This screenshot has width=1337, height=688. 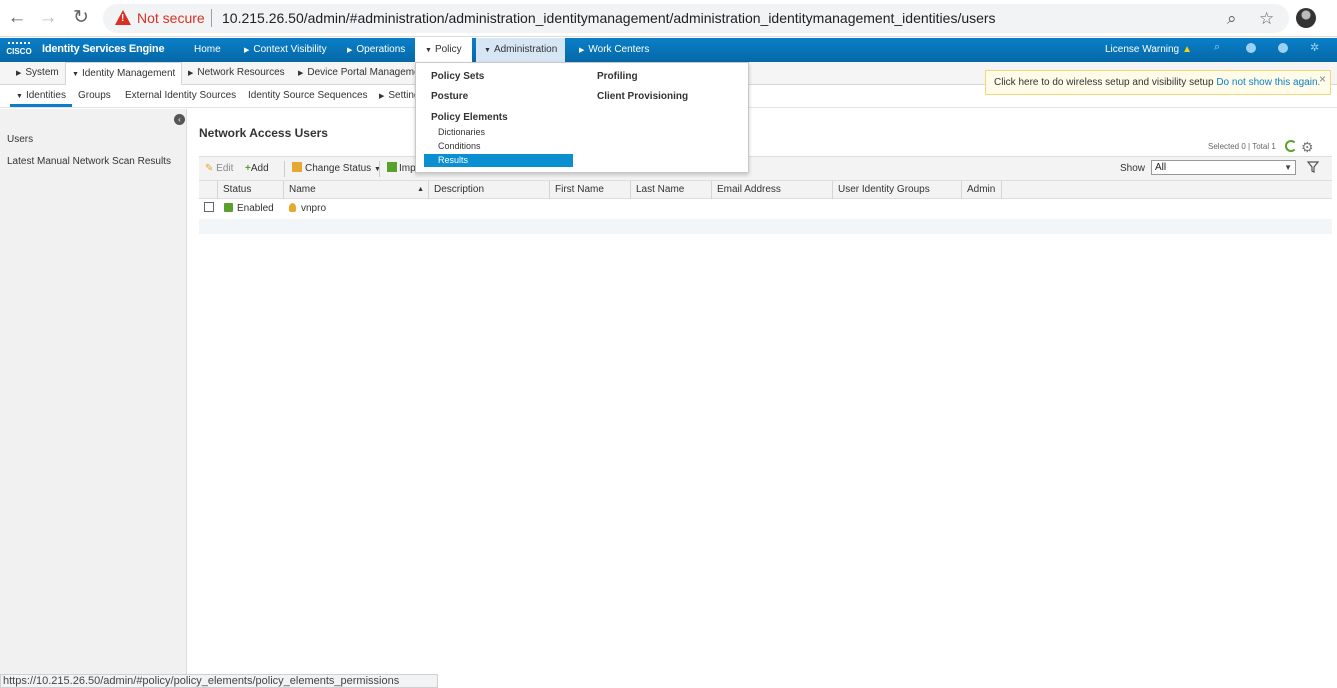 What do you see at coordinates (1148, 49) in the screenshot?
I see `license-warning: License Warning ▲` at bounding box center [1148, 49].